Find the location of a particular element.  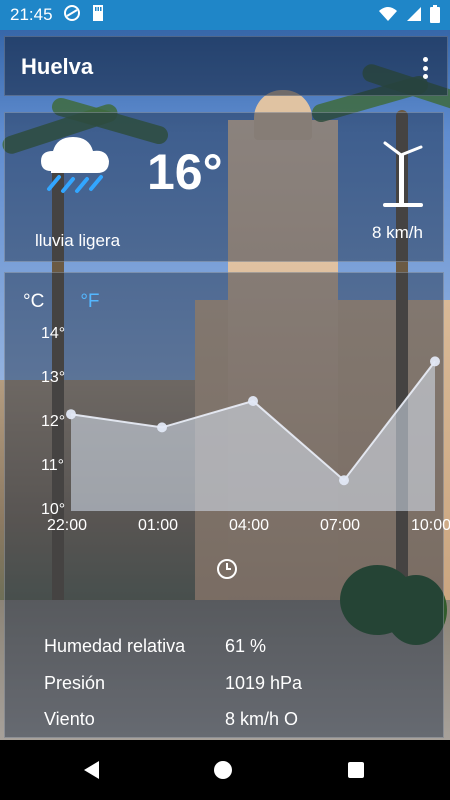

wind-speed: 8 km/h is located at coordinates (397, 232).